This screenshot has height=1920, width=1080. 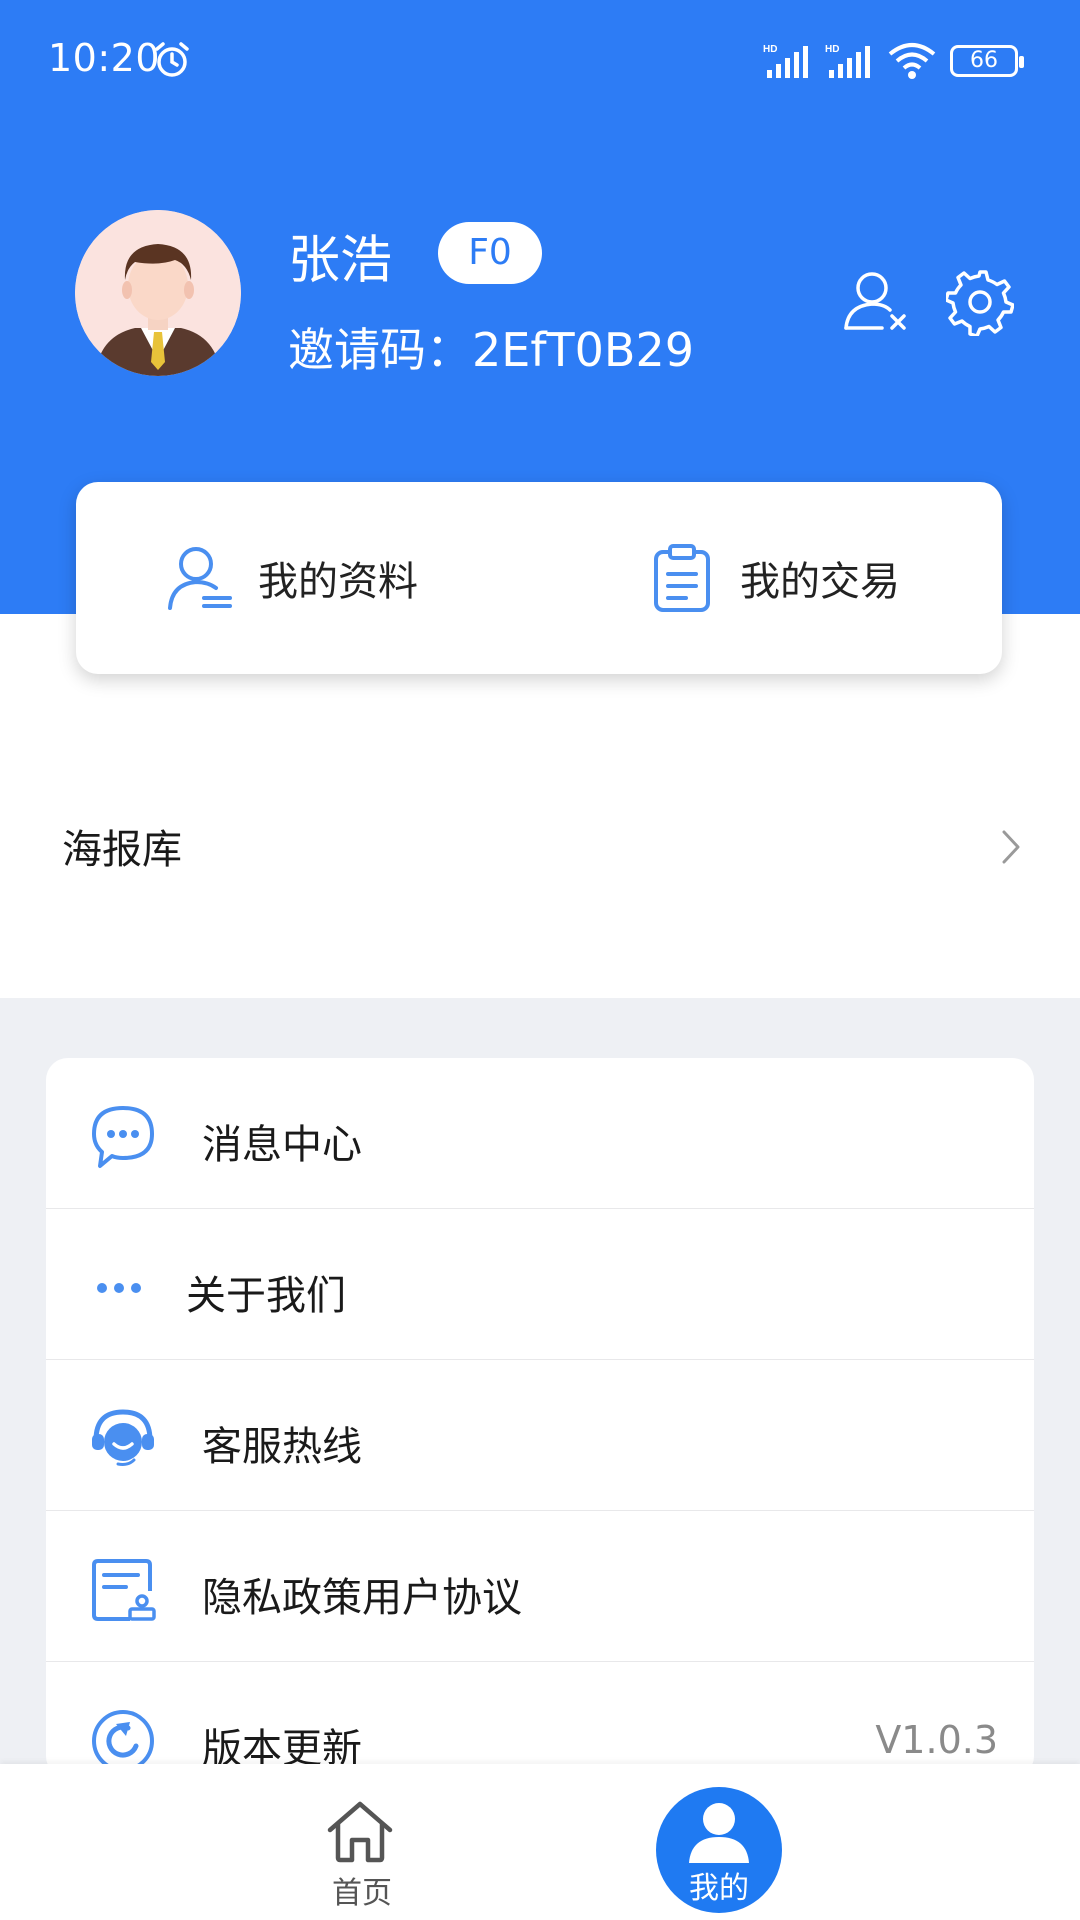 I want to click on chat-bubble-icon, so click(x=123, y=1137).